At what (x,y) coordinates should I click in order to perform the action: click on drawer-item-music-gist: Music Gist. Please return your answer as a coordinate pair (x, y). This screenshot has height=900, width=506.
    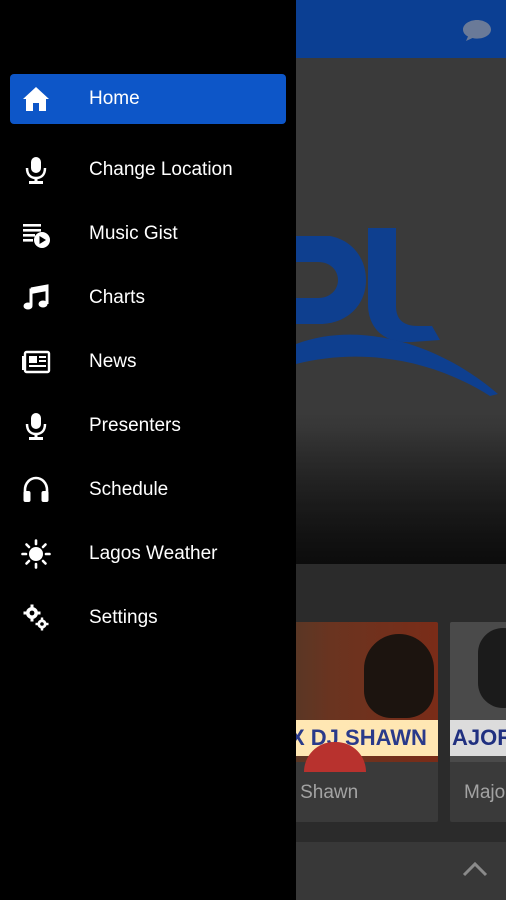
    Looking at the image, I should click on (148, 234).